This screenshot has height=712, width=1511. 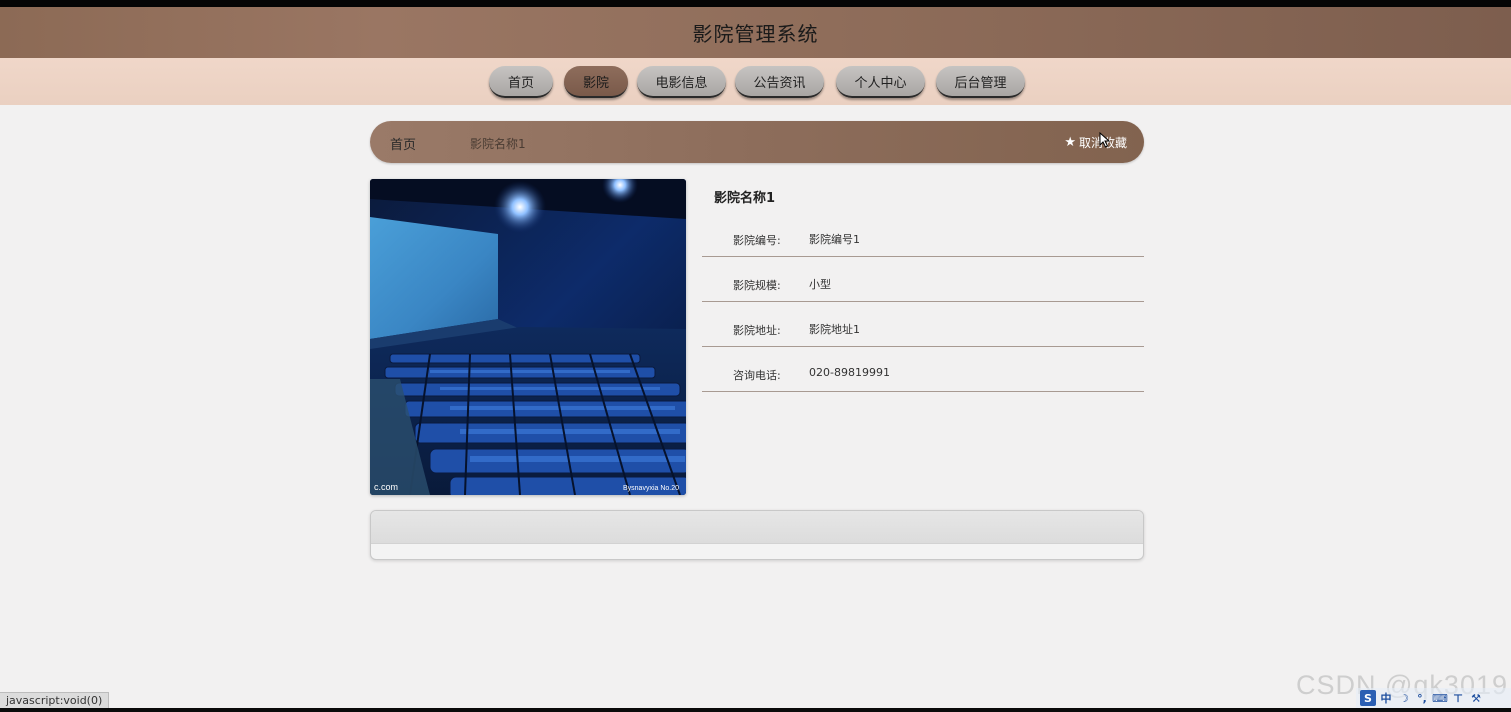 What do you see at coordinates (55, 700) in the screenshot?
I see `browser-status-bar: javascript:void(0)` at bounding box center [55, 700].